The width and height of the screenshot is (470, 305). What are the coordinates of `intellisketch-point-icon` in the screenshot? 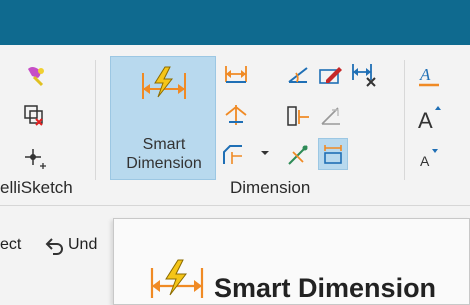 It's located at (35, 159).